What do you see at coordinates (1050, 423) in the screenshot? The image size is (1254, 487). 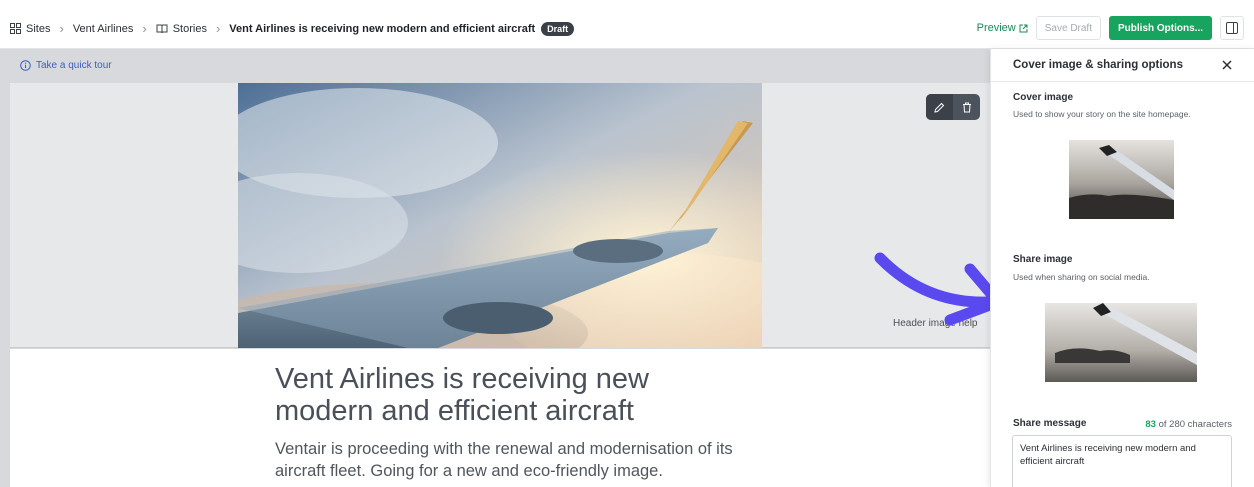 I see `share-message-title: Share message` at bounding box center [1050, 423].